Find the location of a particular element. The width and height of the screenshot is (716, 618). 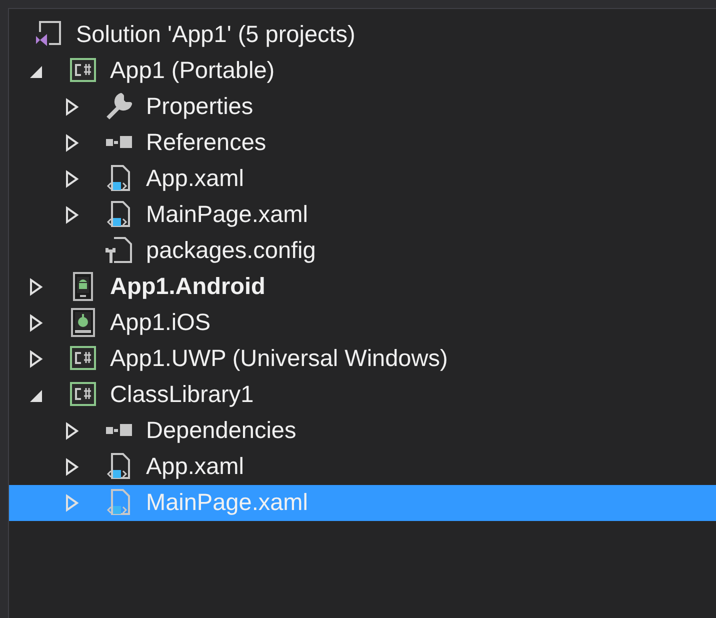

item-label: References is located at coordinates (205, 143).